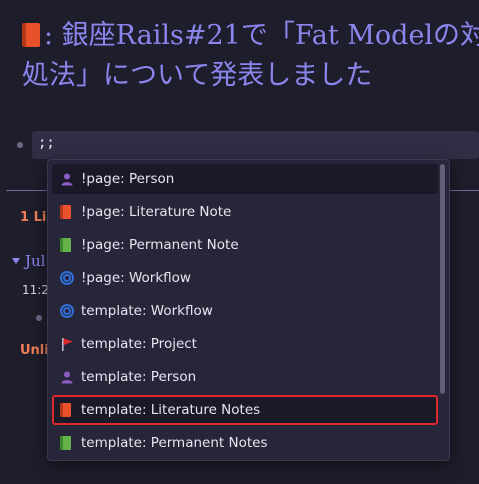  Describe the element at coordinates (128, 179) in the screenshot. I see `popup-item-label: !page: Person` at that location.